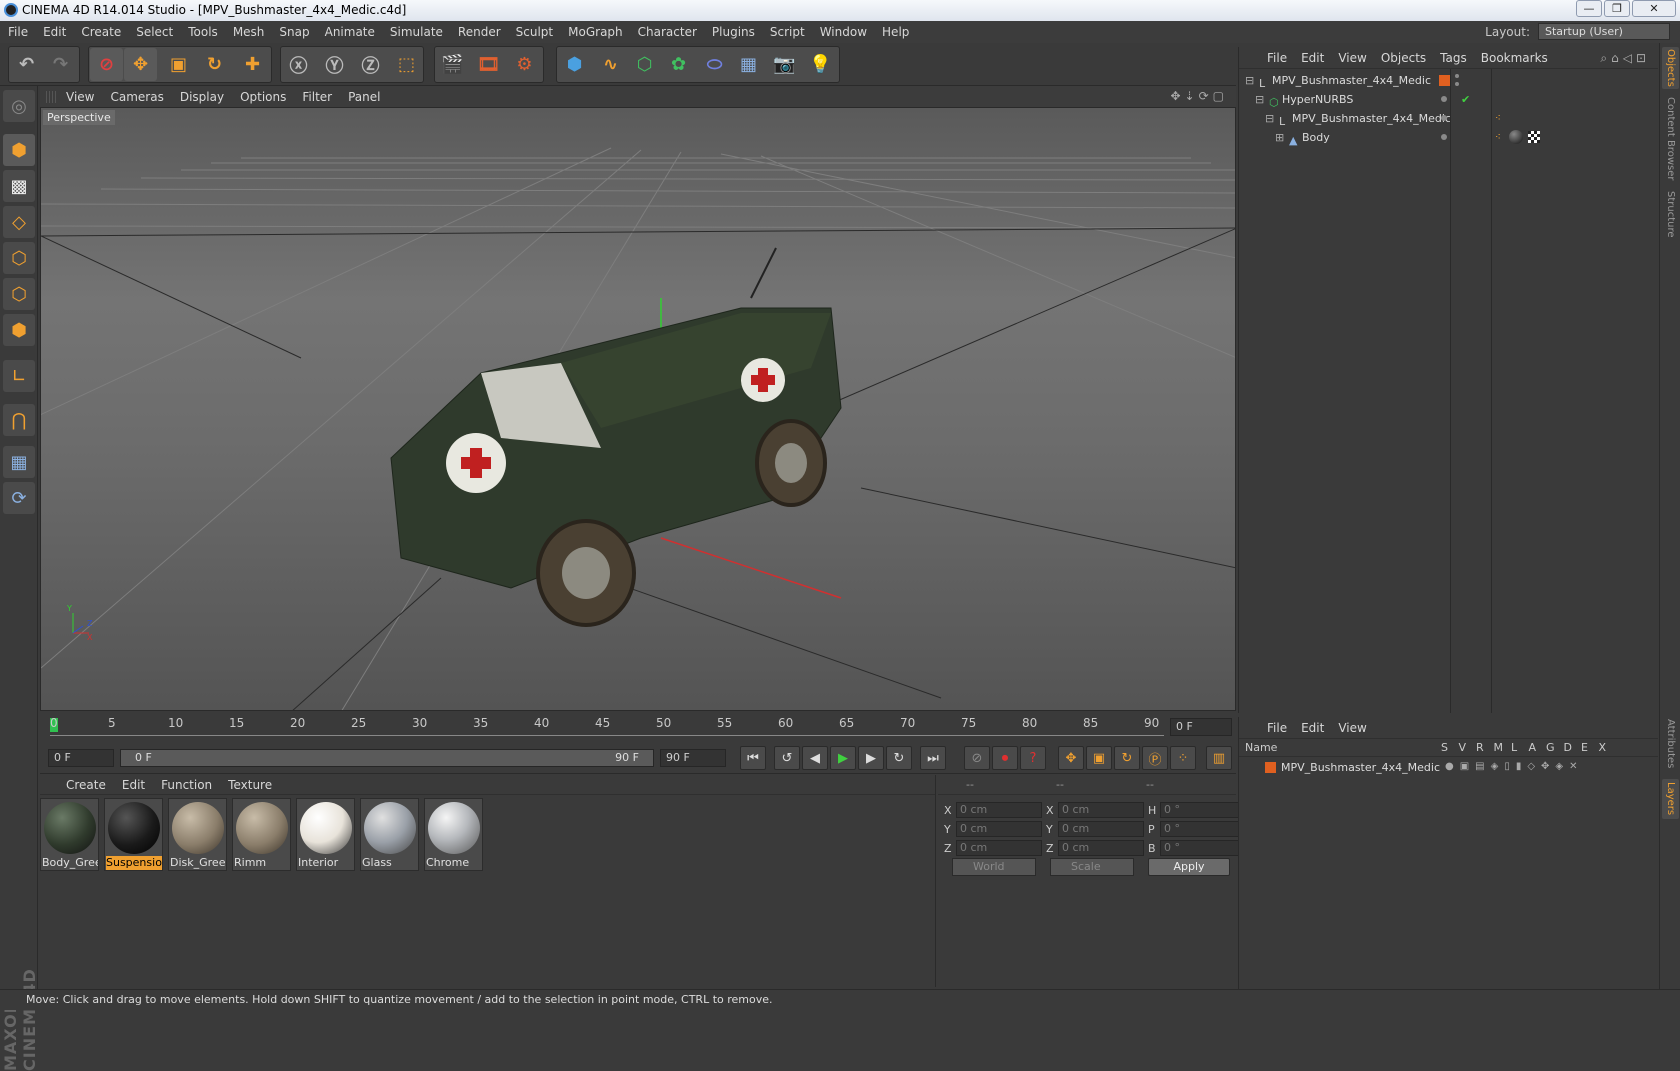  I want to click on spline-icon: ∿, so click(610, 64).